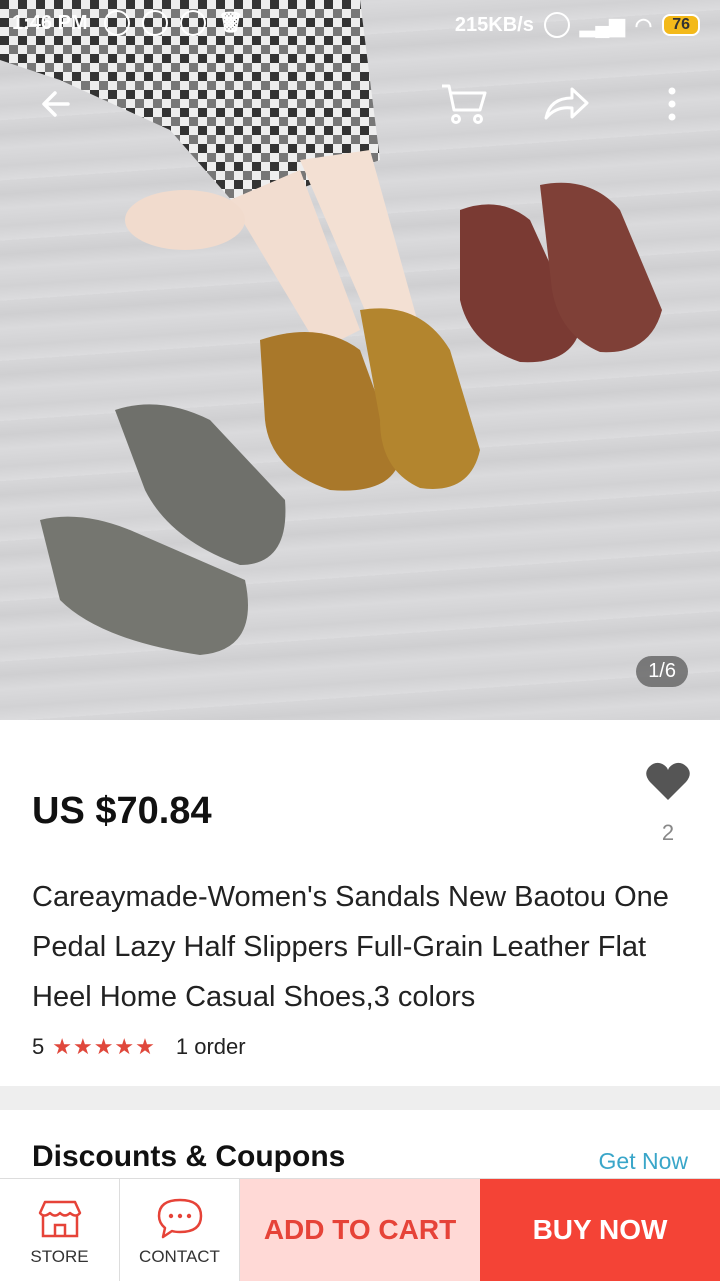 The image size is (720, 1281). I want to click on rating-row: 5 ★★★★★ 1 order, so click(139, 1047).